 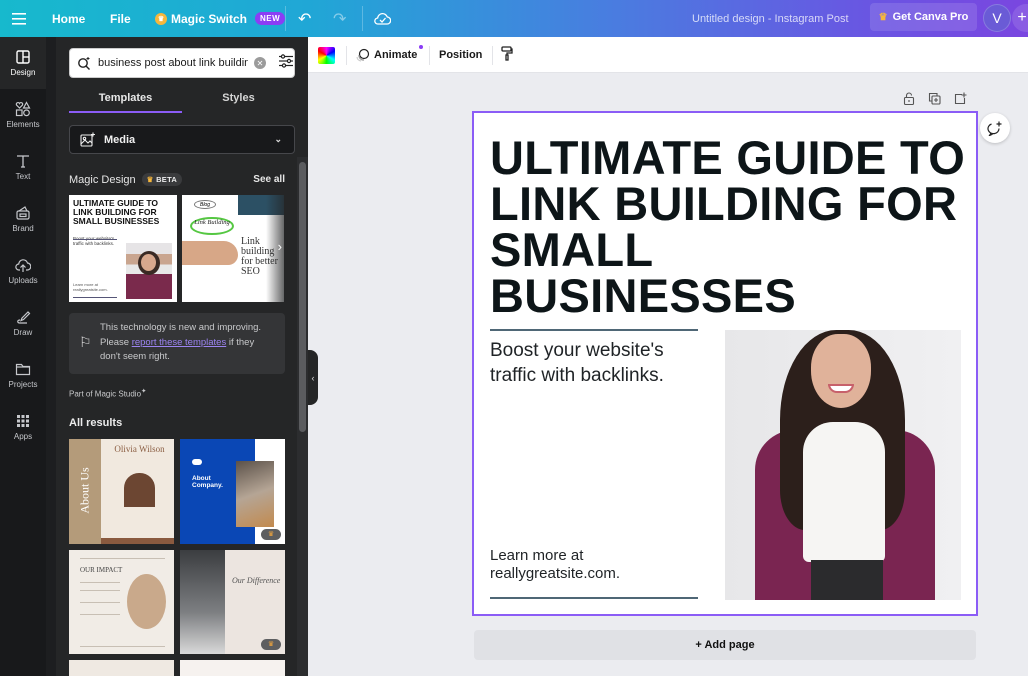 I want to click on cloud-saved-icon, so click(x=382, y=18).